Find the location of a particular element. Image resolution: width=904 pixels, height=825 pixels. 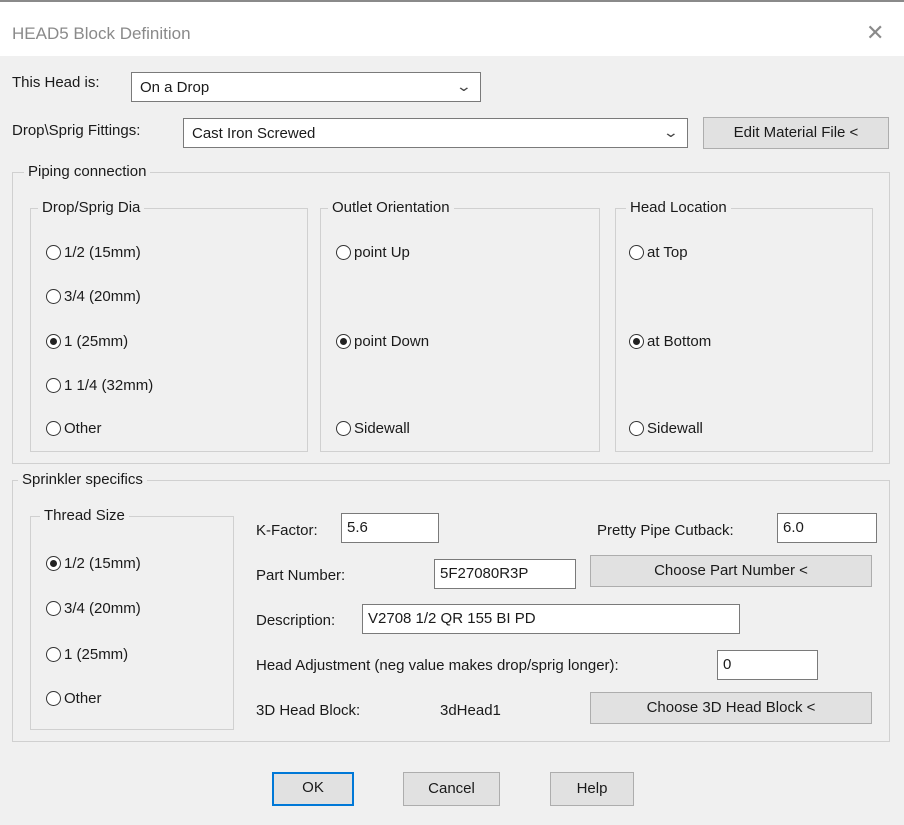

drop-sprig-dia-radio-4: 1 1/4 (32mm) is located at coordinates (99, 385).